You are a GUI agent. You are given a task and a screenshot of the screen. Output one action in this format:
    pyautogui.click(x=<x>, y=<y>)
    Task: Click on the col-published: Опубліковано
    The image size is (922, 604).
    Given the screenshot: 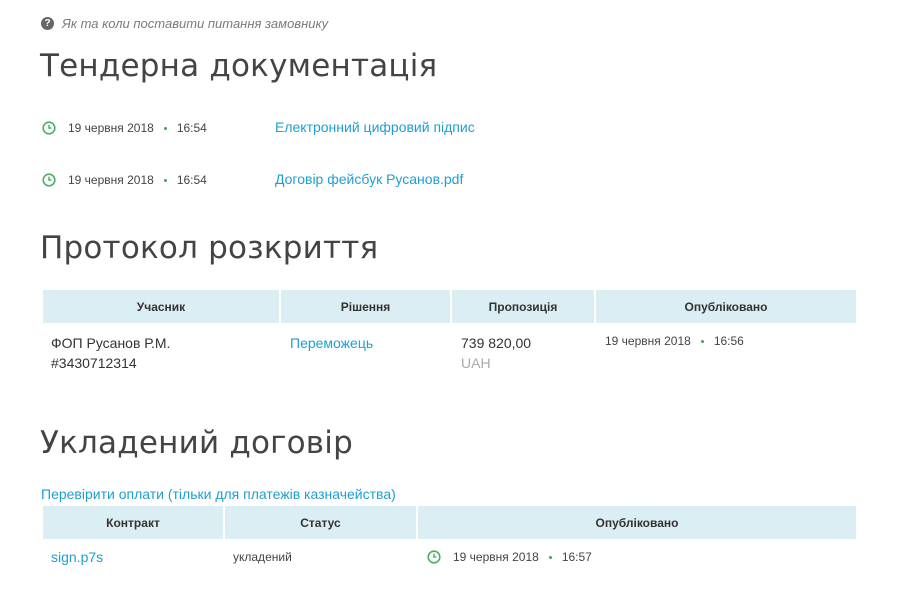 What is the action you would take?
    pyautogui.click(x=726, y=306)
    